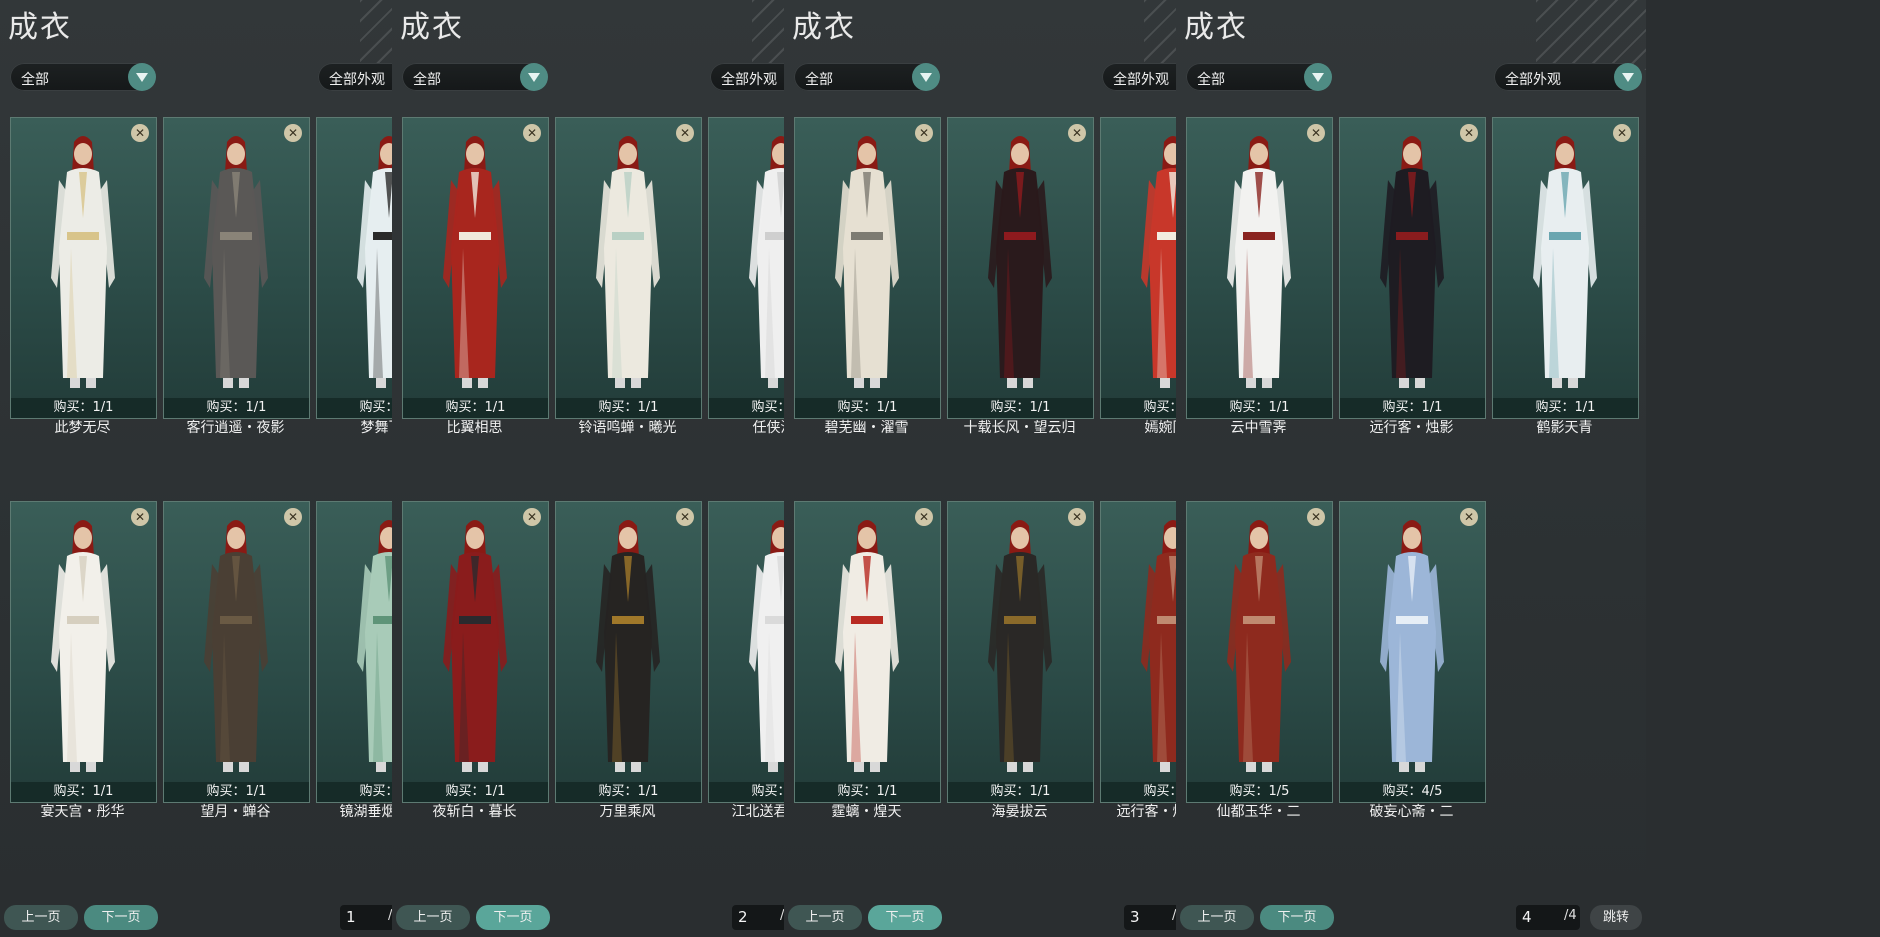 The width and height of the screenshot is (1880, 937). Describe the element at coordinates (1259, 792) in the screenshot. I see `purchase-count: 购买：1/5` at that location.